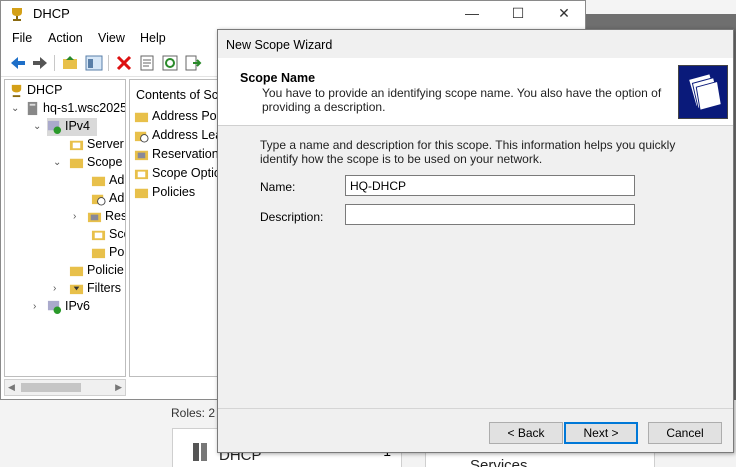 This screenshot has height=467, width=736. I want to click on ipv4-icon, so click(54, 127).